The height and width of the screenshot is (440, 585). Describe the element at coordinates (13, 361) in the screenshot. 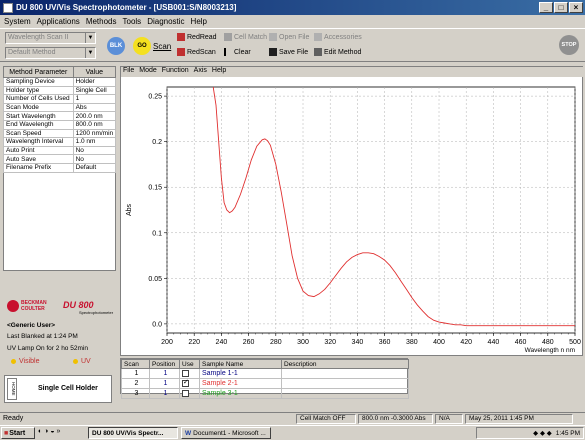

I see `lamp-dot-icon` at that location.